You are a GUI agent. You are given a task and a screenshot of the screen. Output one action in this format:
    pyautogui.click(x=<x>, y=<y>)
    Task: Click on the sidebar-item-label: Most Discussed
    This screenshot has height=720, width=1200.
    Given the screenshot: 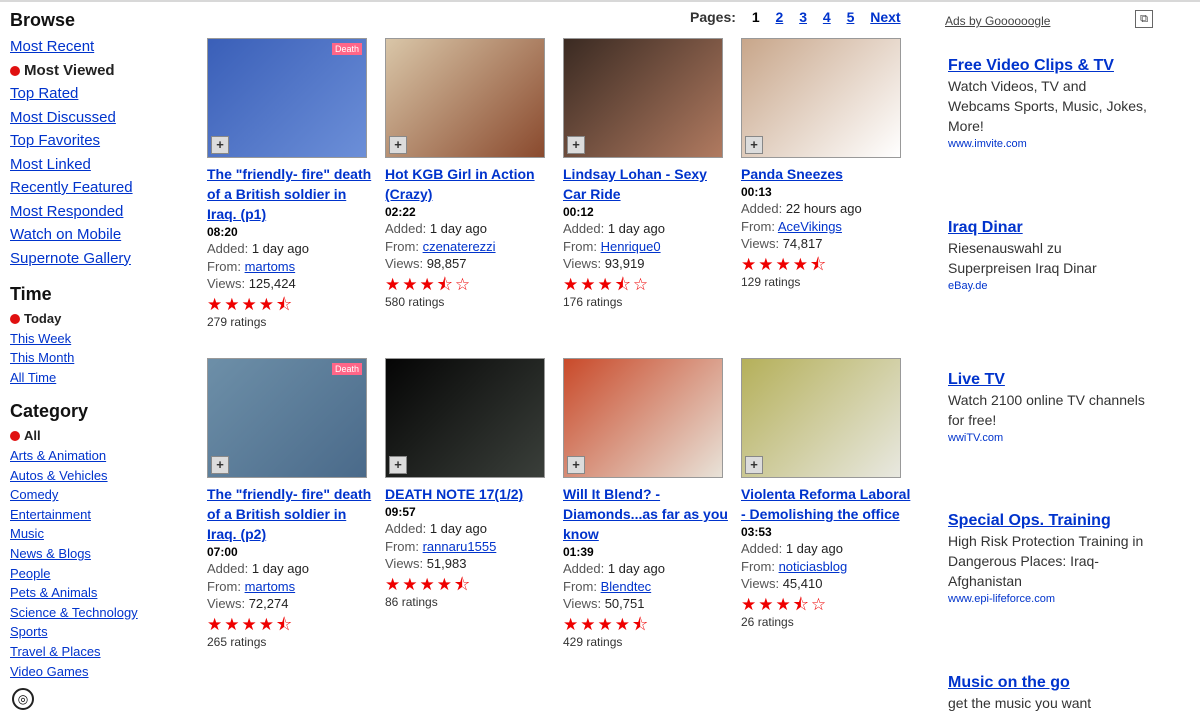 What is the action you would take?
    pyautogui.click(x=63, y=117)
    